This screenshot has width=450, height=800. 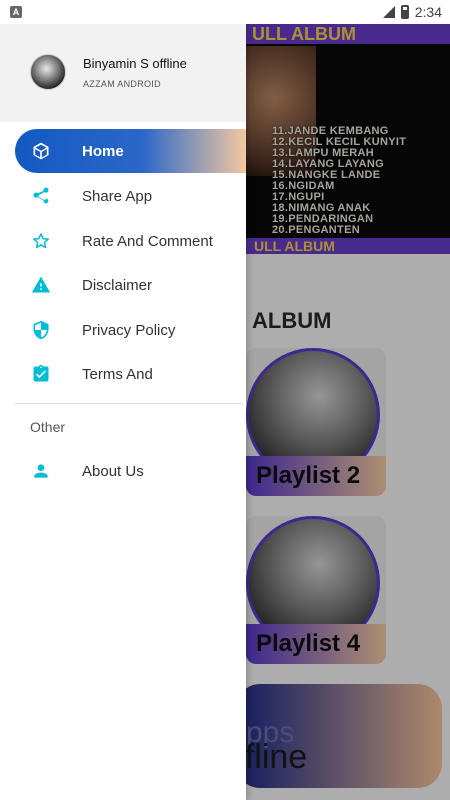 I want to click on menu-item-terms-and: Terms And, so click(x=130, y=374).